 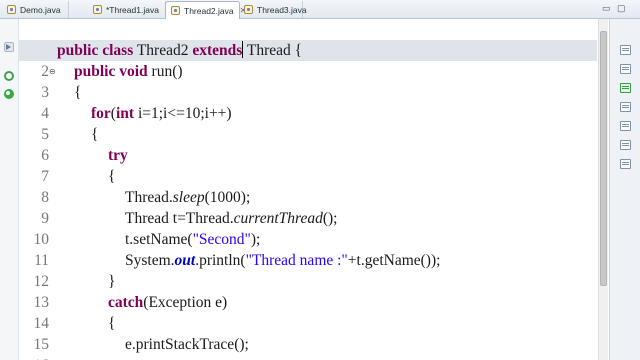 What do you see at coordinates (125, 113) in the screenshot?
I see `keyword: int` at bounding box center [125, 113].